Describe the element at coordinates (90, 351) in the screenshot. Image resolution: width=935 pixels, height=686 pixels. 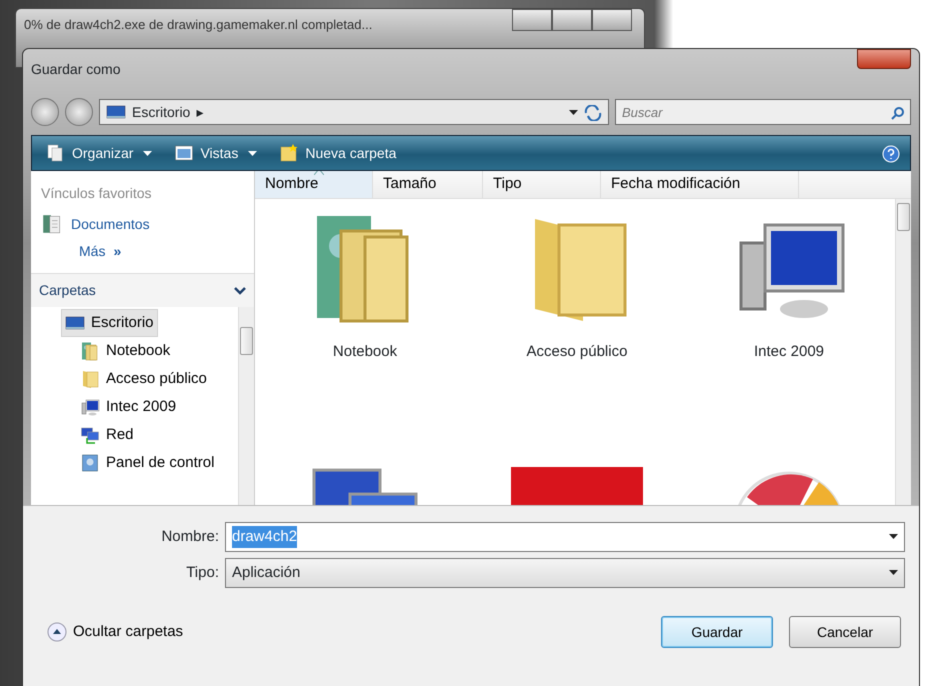
I see `contacts-folder-icon` at that location.